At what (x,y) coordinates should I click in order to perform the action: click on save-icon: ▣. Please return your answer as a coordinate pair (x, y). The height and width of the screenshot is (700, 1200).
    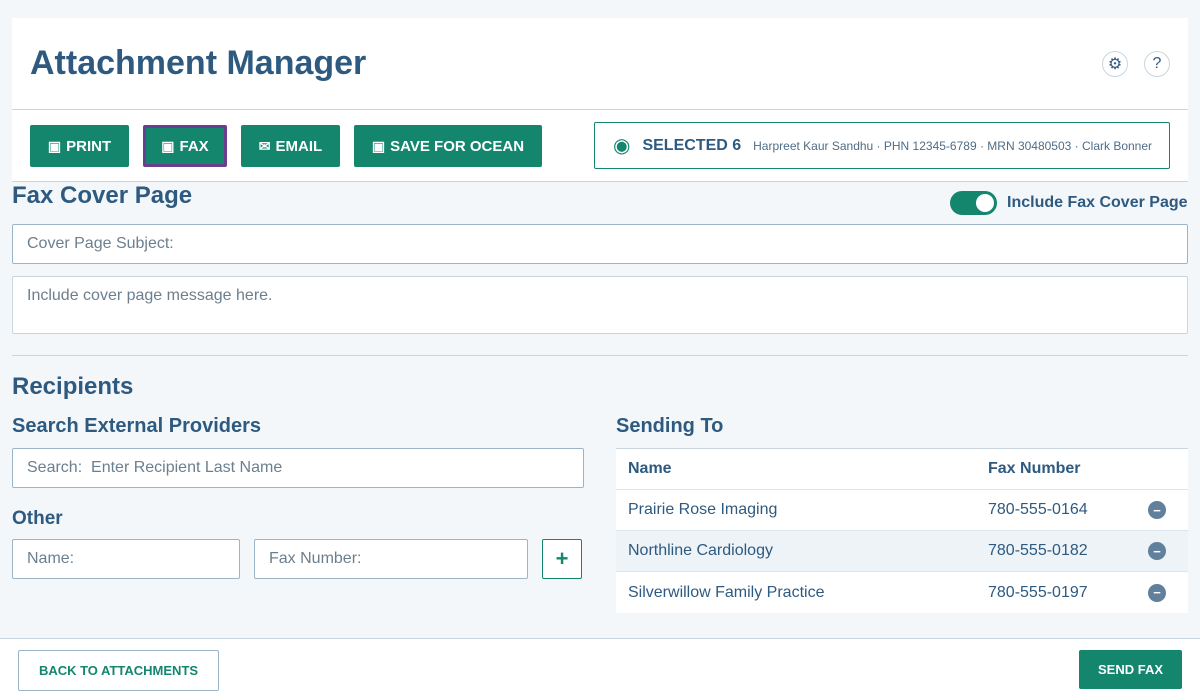
    Looking at the image, I should click on (378, 145).